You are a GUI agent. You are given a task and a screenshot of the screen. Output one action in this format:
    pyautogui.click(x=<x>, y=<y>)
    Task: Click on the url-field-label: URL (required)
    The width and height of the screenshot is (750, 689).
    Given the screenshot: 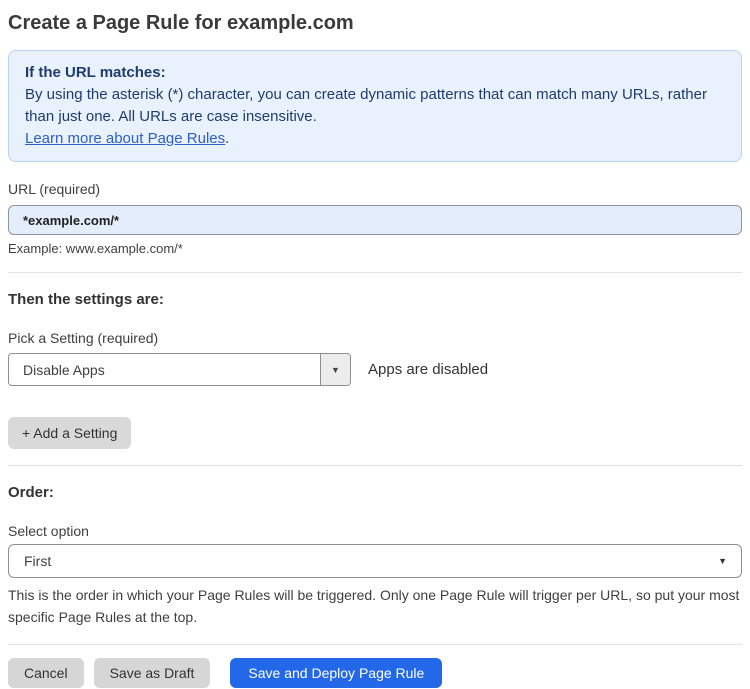 What is the action you would take?
    pyautogui.click(x=54, y=189)
    